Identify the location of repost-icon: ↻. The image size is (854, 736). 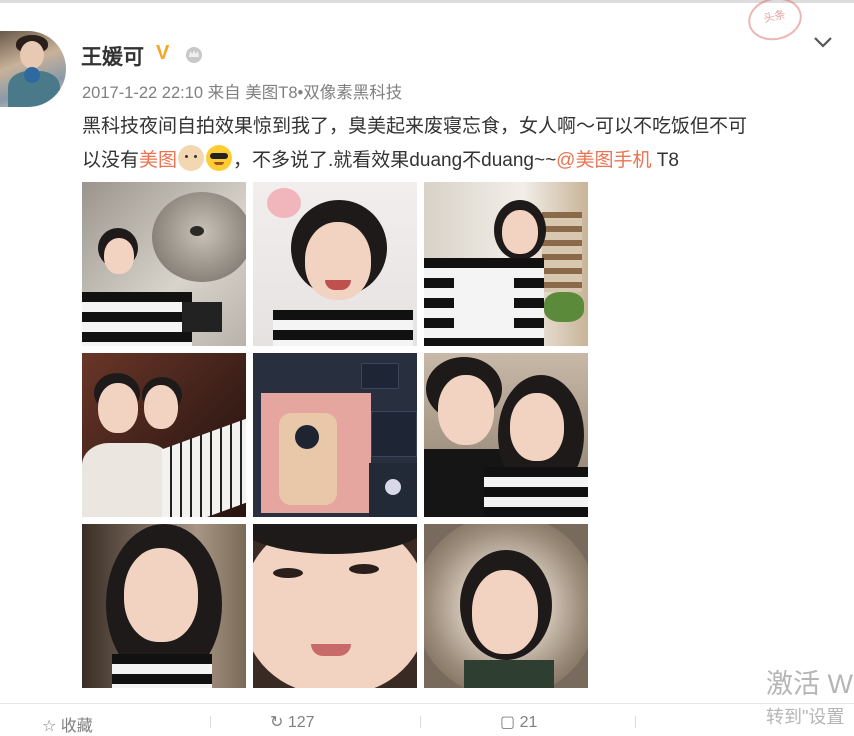
(277, 722).